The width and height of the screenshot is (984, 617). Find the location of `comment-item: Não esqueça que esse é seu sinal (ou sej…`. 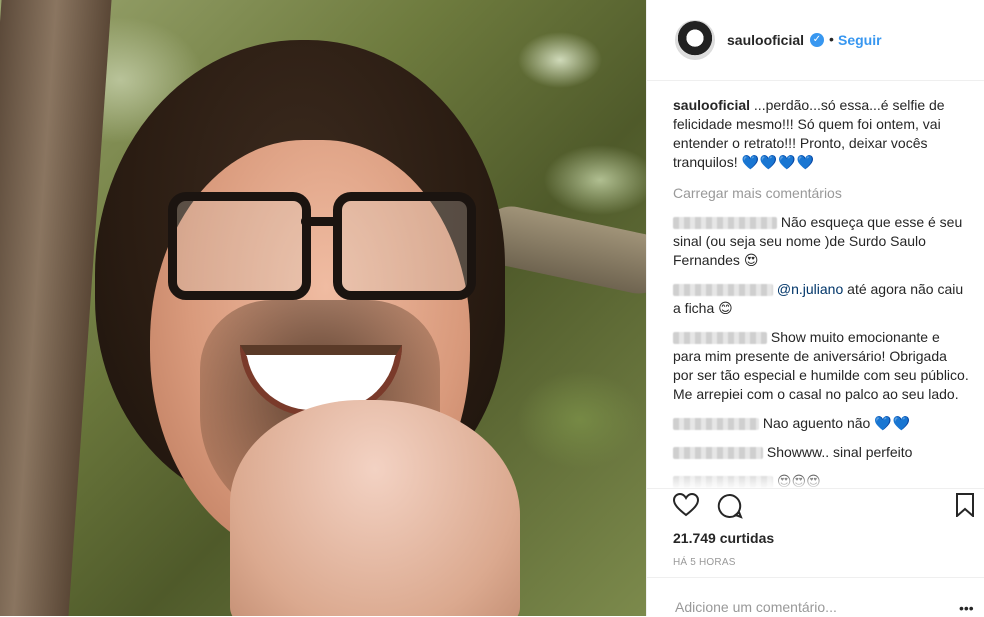

comment-item: Não esqueça que esse é seu sinal (ou sej… is located at coordinates (821, 241).